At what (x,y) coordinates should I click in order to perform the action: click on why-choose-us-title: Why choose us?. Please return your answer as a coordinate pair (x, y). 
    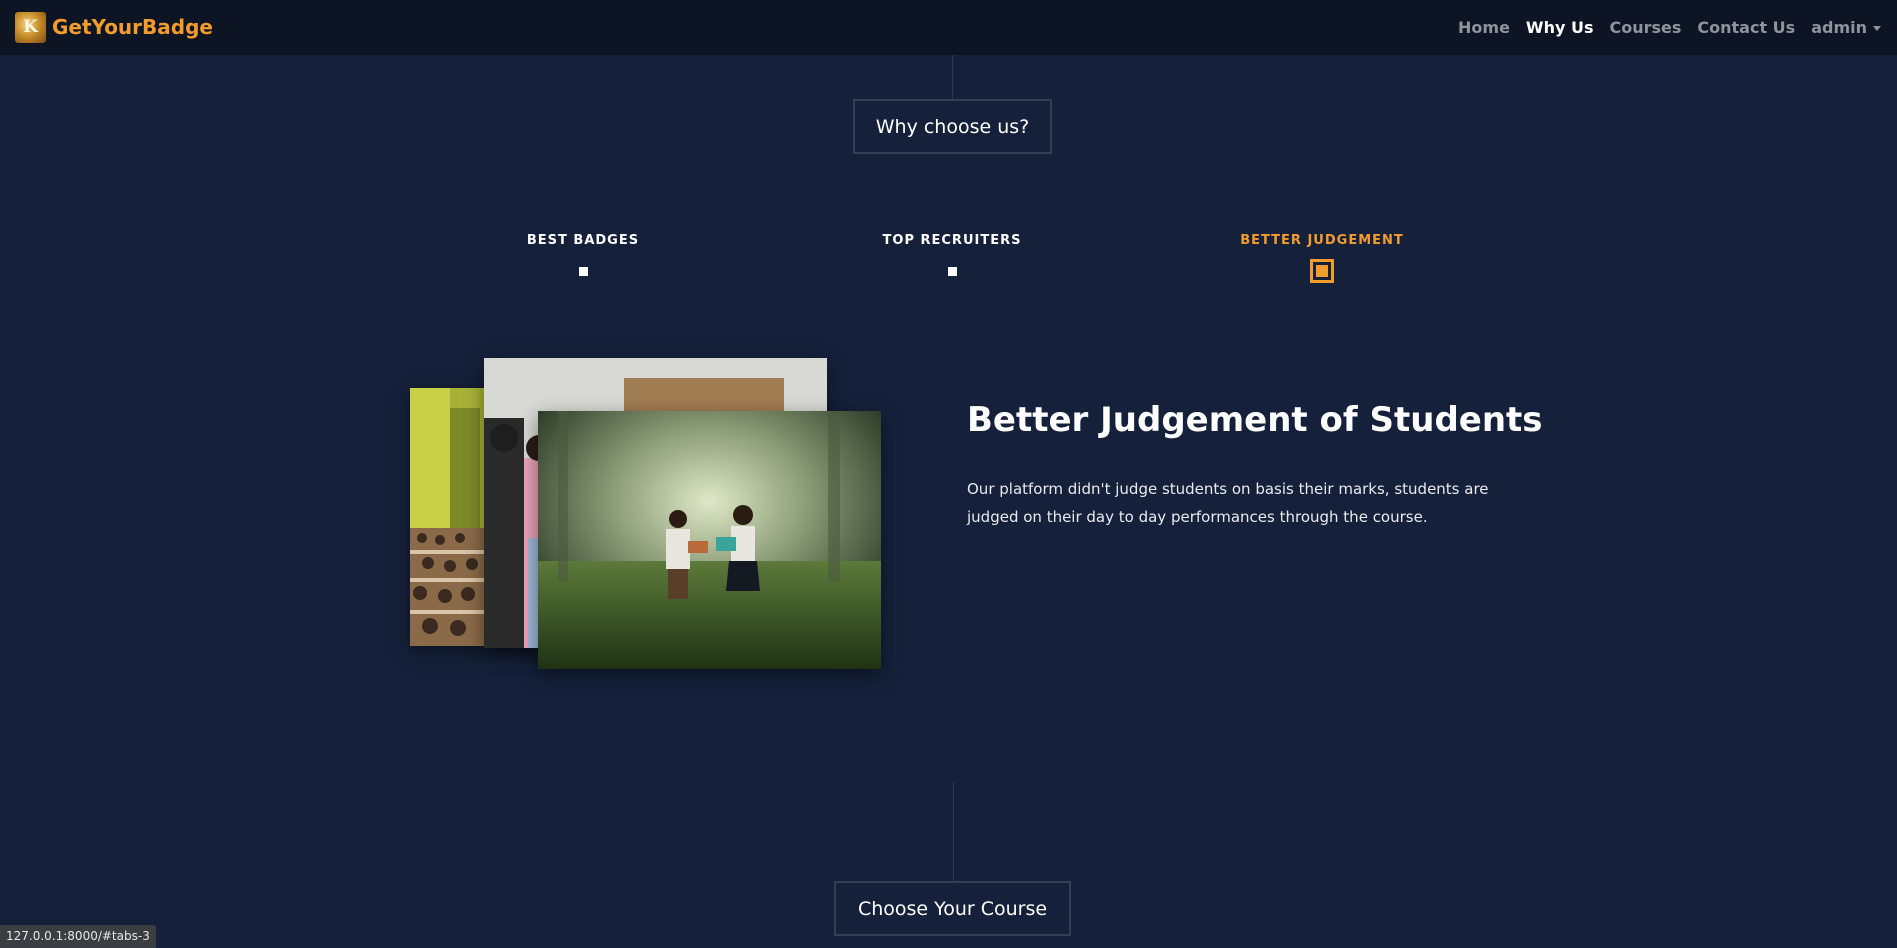
    Looking at the image, I should click on (952, 126).